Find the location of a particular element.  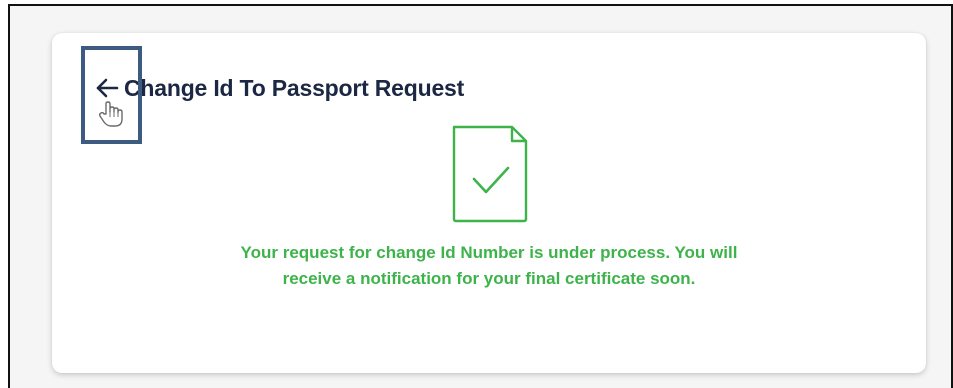

hand-pointer-icon is located at coordinates (111, 114).